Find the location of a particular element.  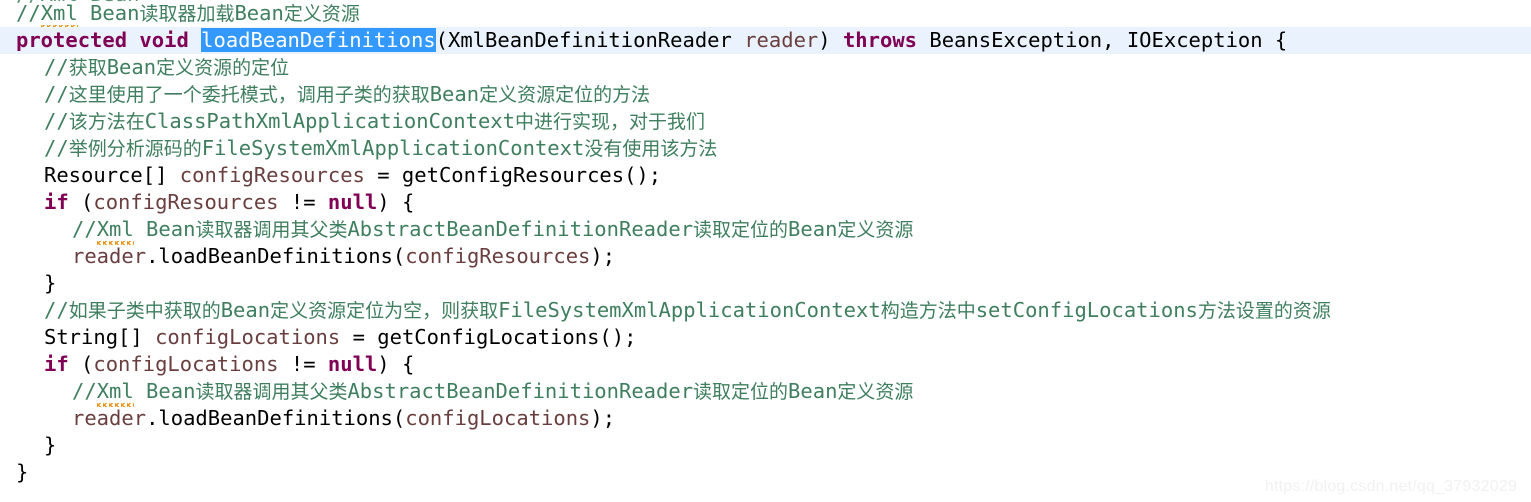

comment-token: 定义资源定位为空，则获取 is located at coordinates (384, 311).